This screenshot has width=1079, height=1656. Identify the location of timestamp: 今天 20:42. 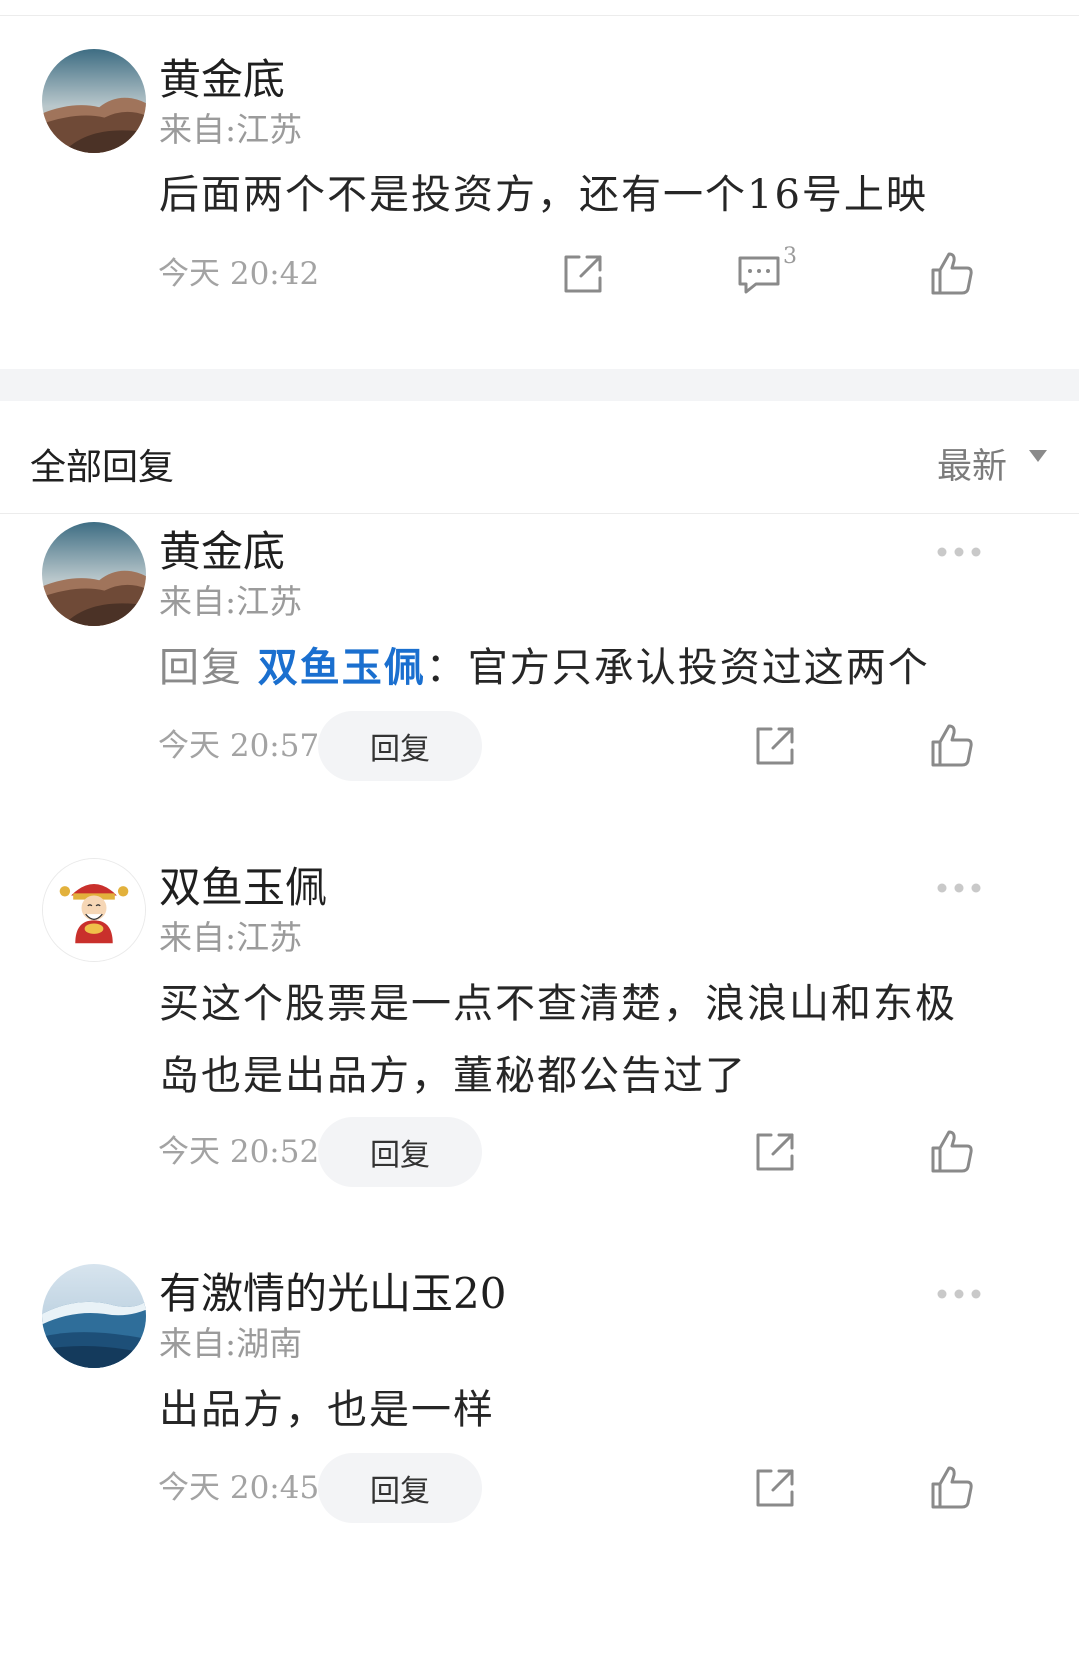
(239, 274).